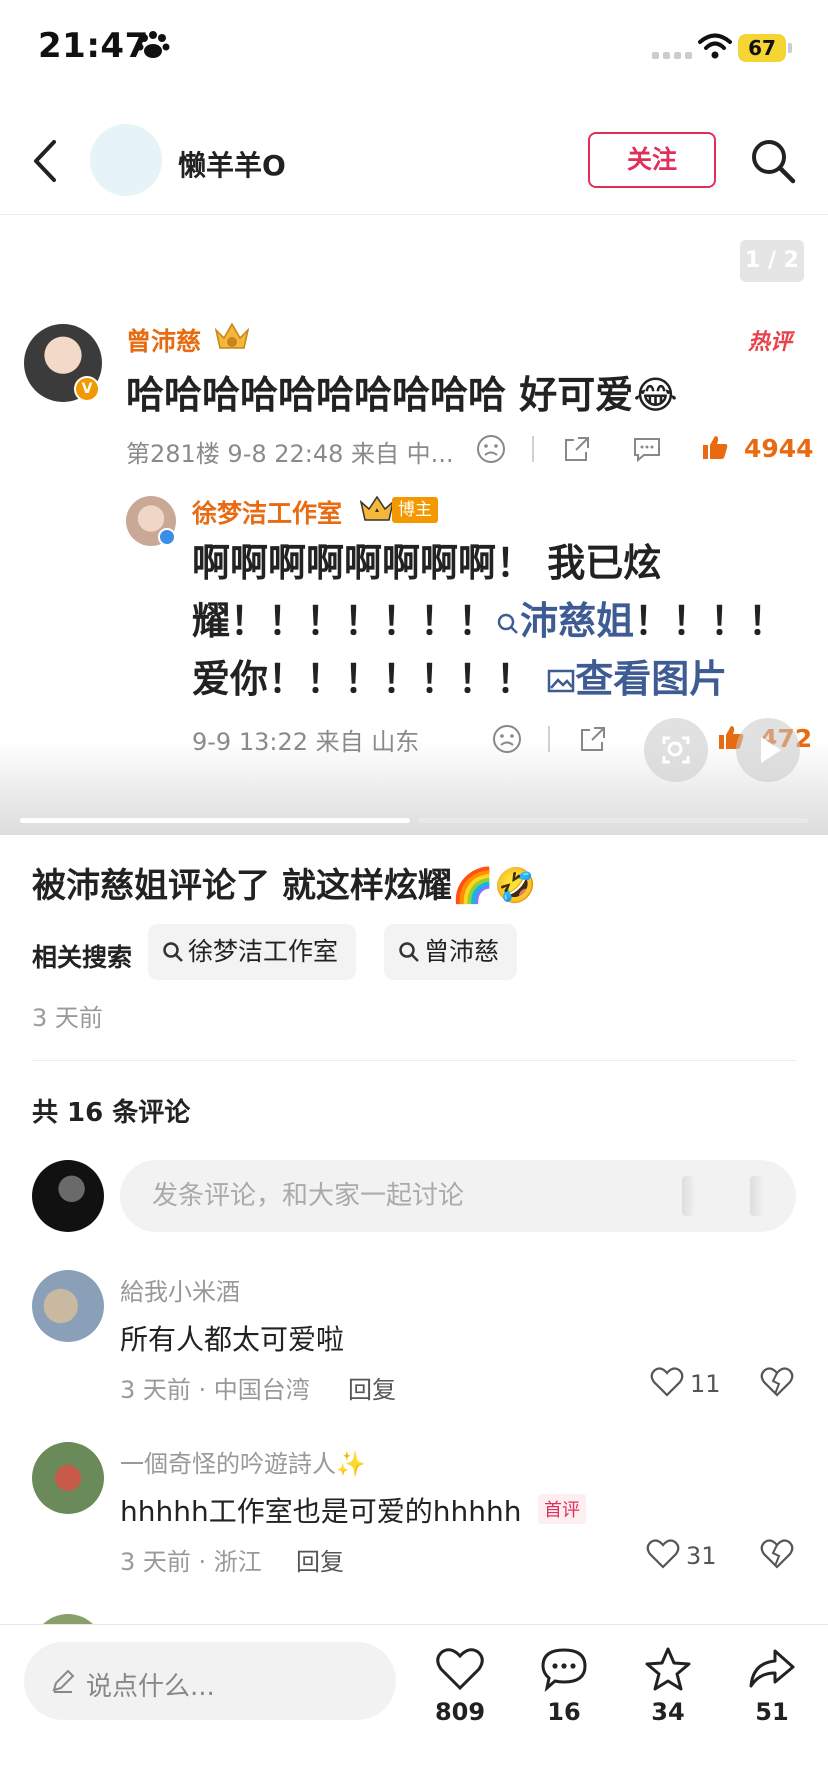  What do you see at coordinates (668, 1669) in the screenshot?
I see `star-icon` at bounding box center [668, 1669].